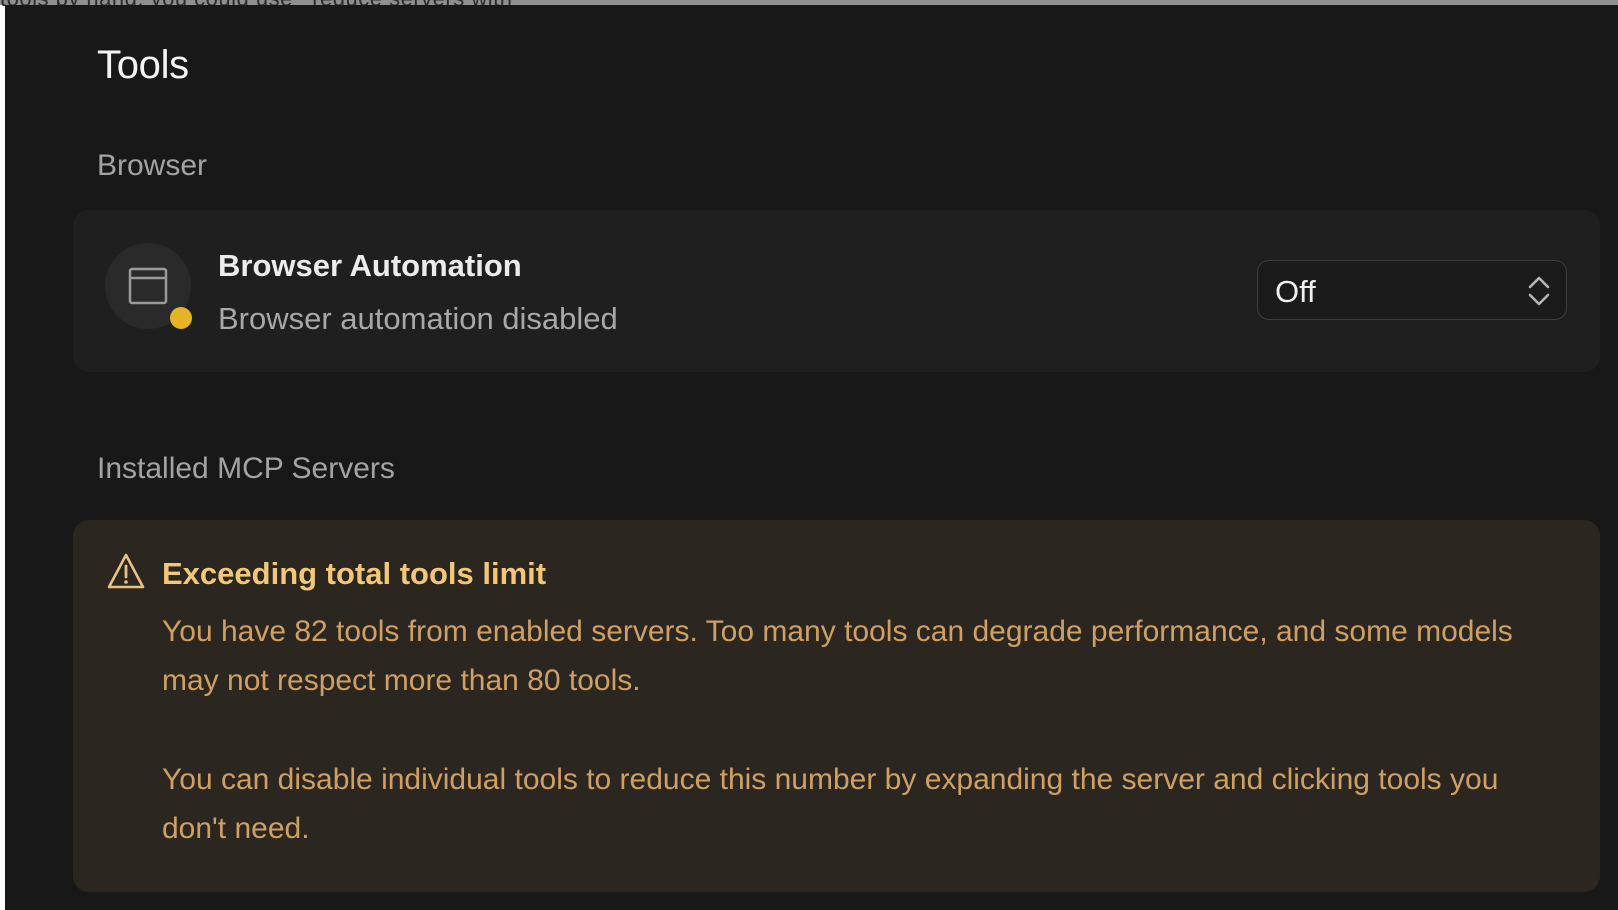  What do you see at coordinates (181, 318) in the screenshot?
I see `status-dot` at bounding box center [181, 318].